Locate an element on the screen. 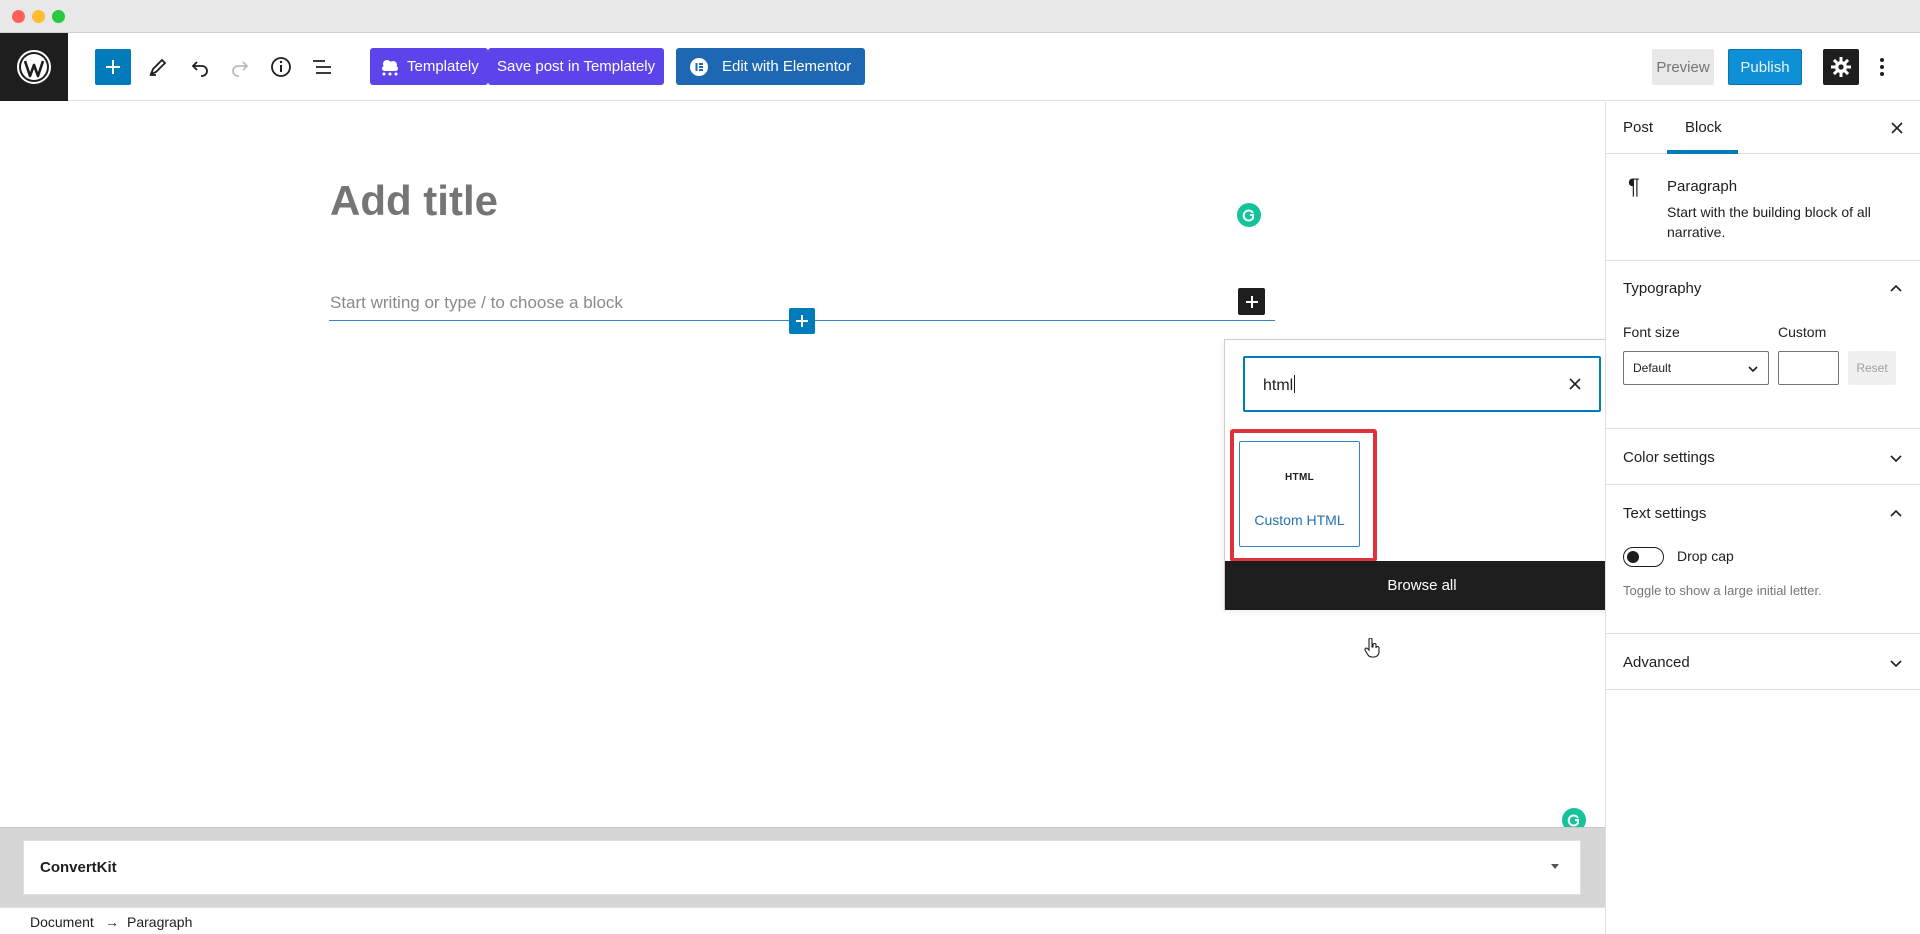  pencil-icon is located at coordinates (158, 67).